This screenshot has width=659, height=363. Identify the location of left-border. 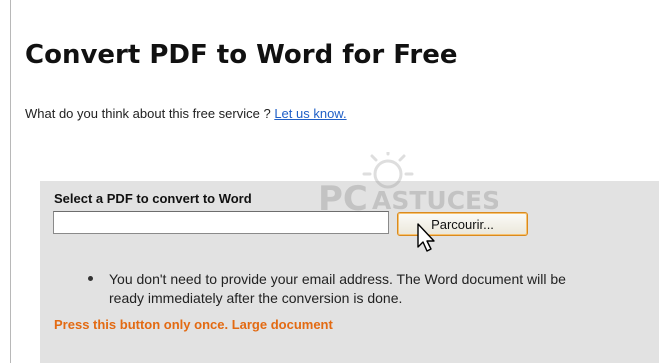
(10, 181).